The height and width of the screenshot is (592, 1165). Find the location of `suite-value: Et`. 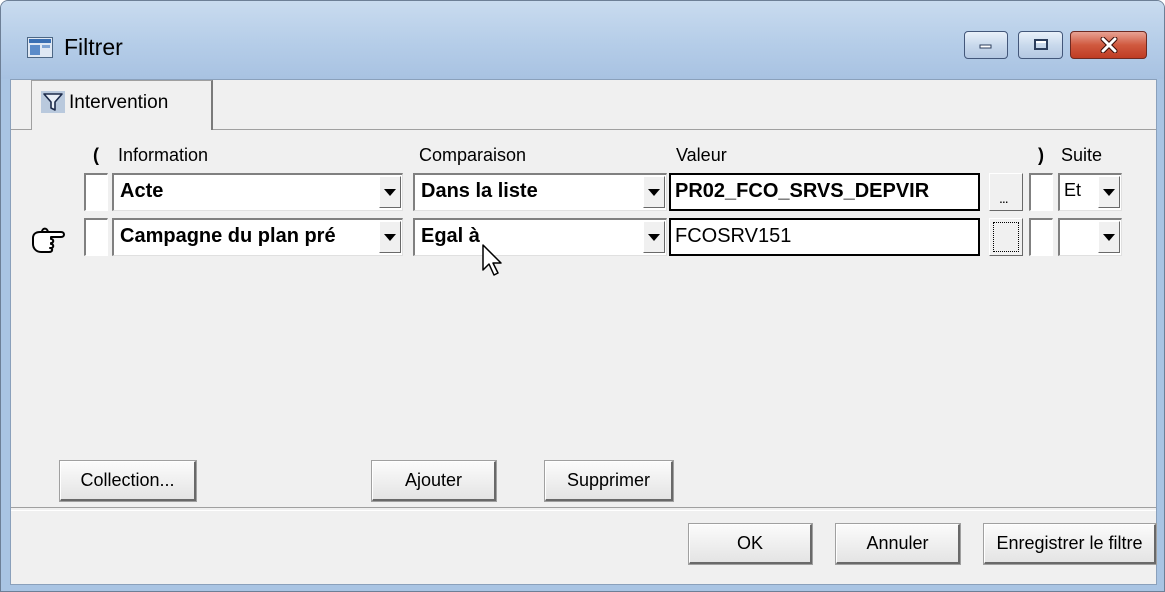

suite-value: Et is located at coordinates (1073, 190).